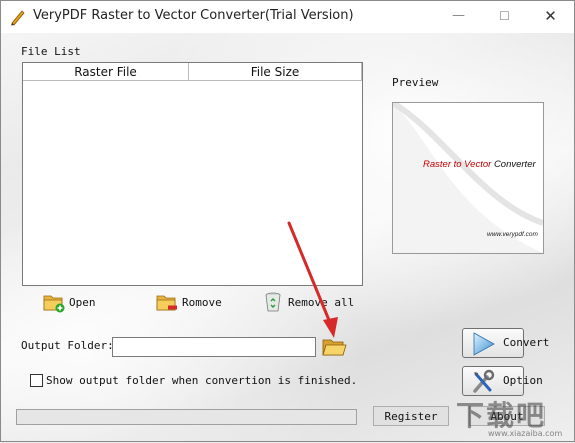 Image resolution: width=575 pixels, height=443 pixels. What do you see at coordinates (484, 344) in the screenshot?
I see `play-arrow-icon` at bounding box center [484, 344].